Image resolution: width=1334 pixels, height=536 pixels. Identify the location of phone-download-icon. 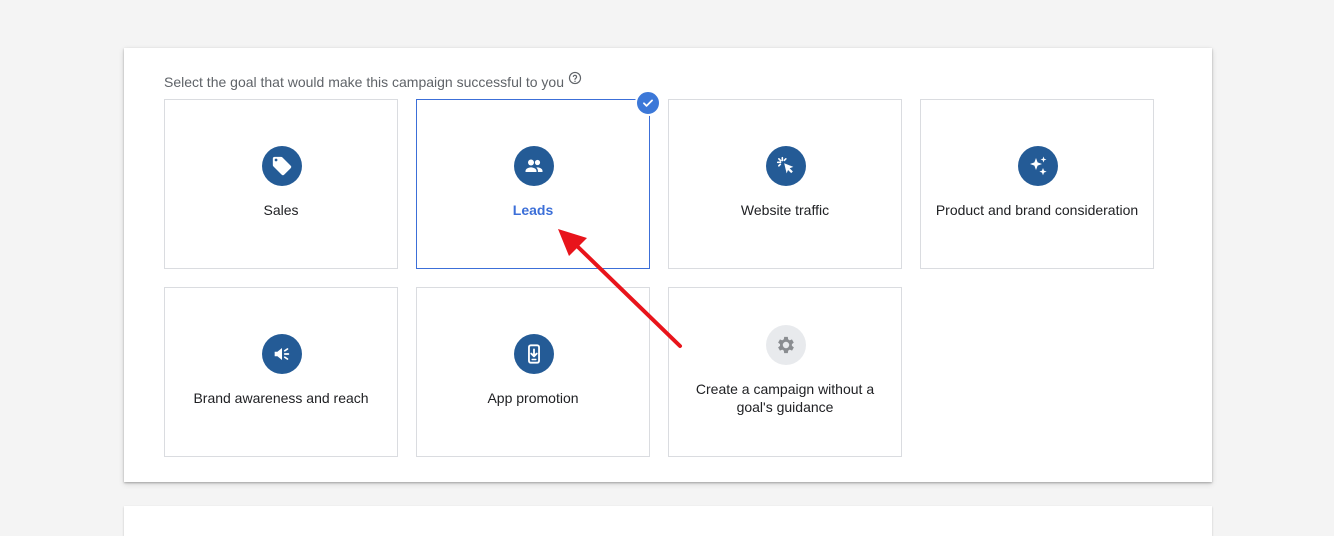
(534, 354).